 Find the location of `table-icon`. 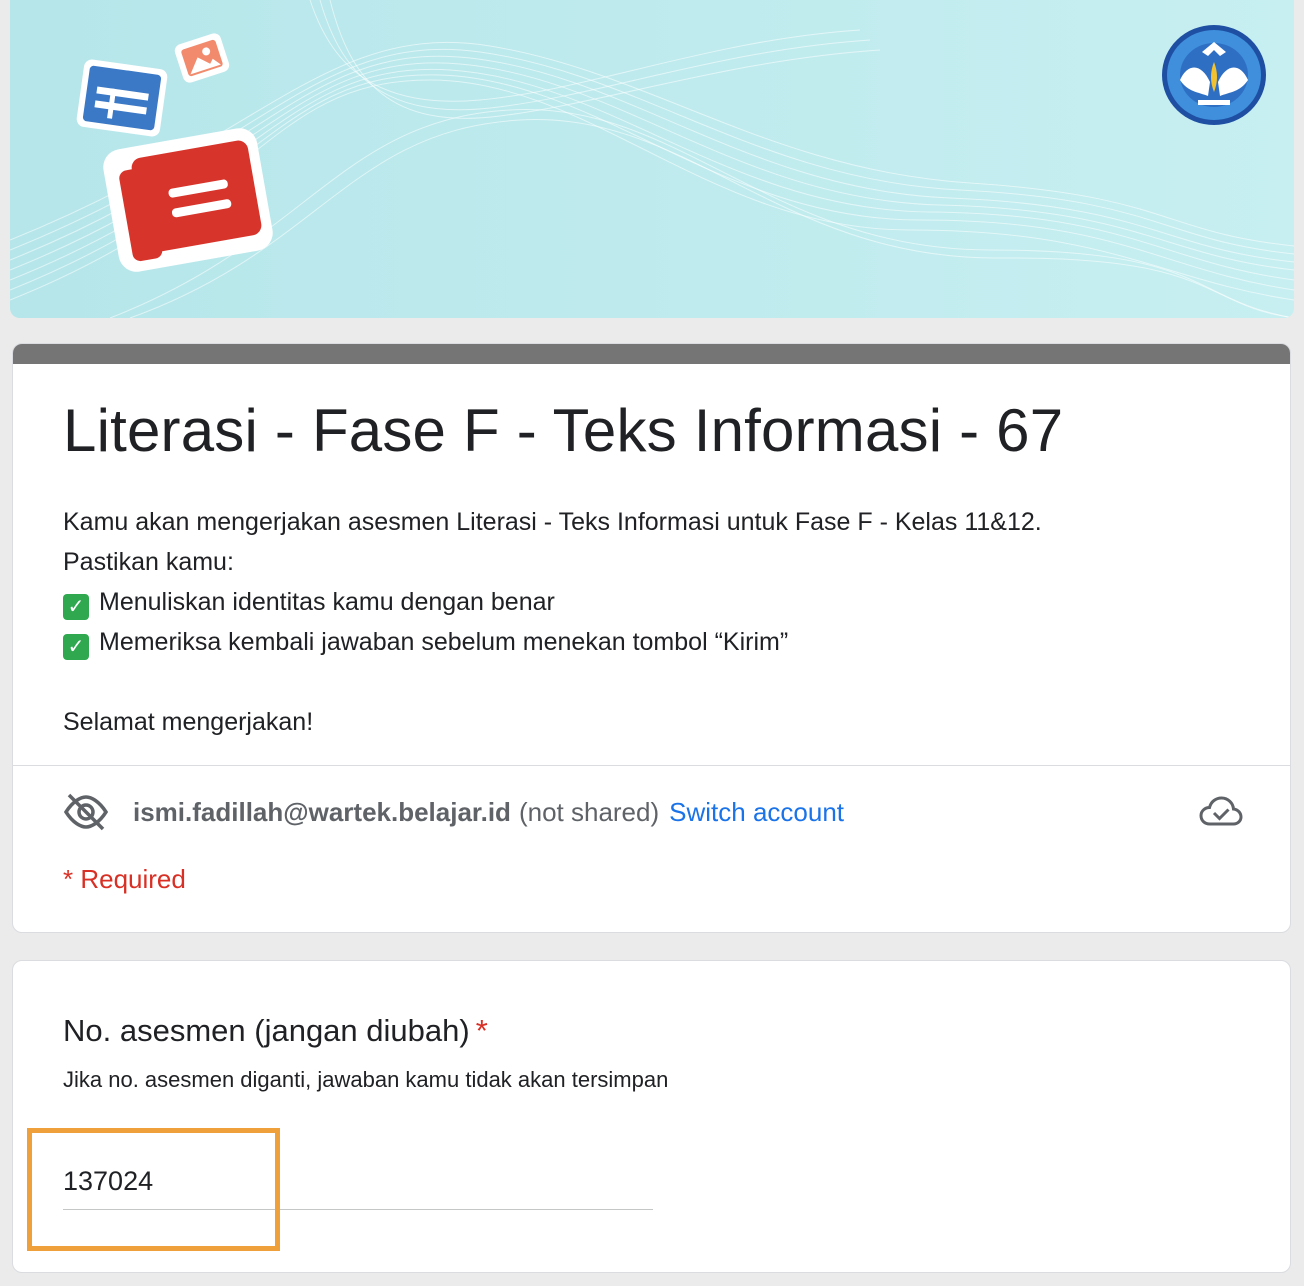

table-icon is located at coordinates (122, 98).